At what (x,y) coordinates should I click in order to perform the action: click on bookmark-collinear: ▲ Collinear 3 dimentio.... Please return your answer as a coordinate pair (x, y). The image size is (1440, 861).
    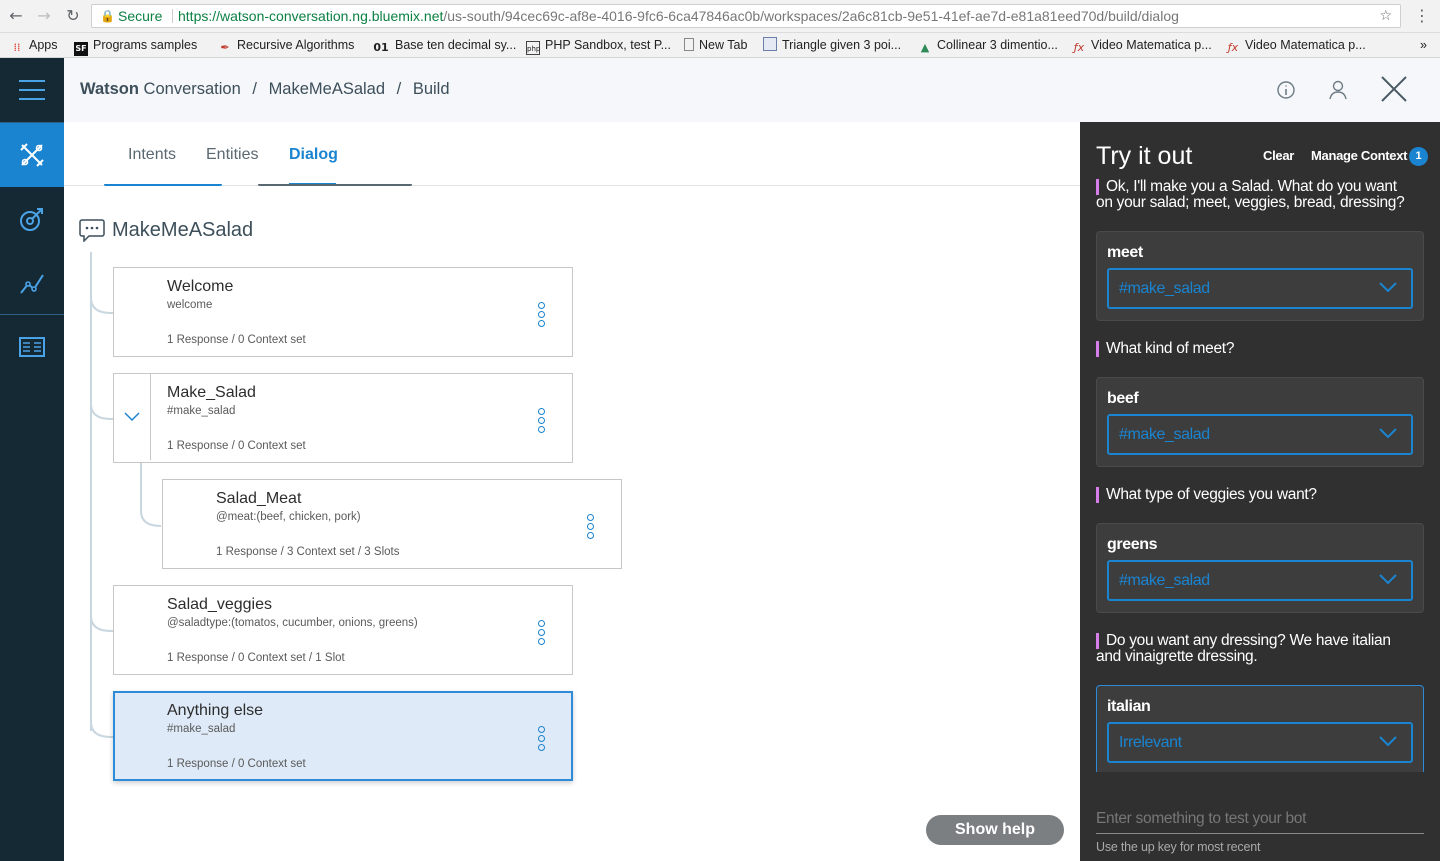
    Looking at the image, I should click on (988, 46).